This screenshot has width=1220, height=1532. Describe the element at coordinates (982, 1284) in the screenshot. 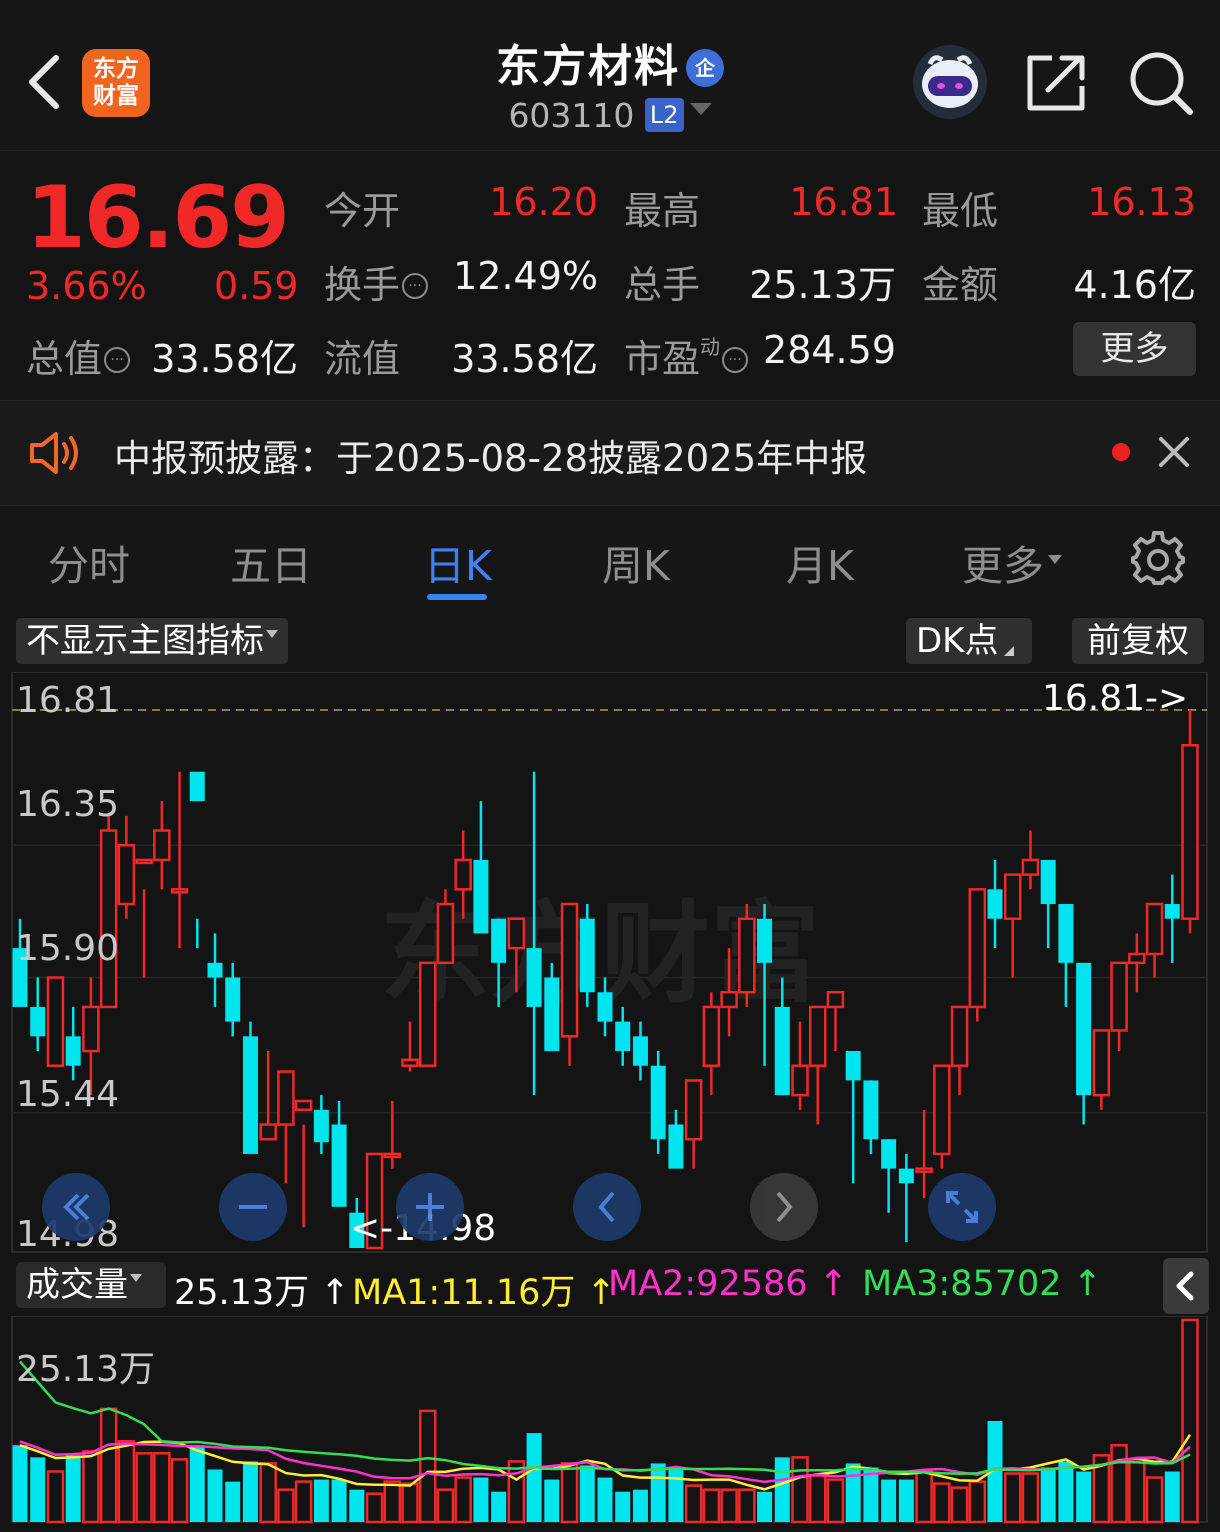

I see `volume-ma3: MA3:85702 ↑` at that location.